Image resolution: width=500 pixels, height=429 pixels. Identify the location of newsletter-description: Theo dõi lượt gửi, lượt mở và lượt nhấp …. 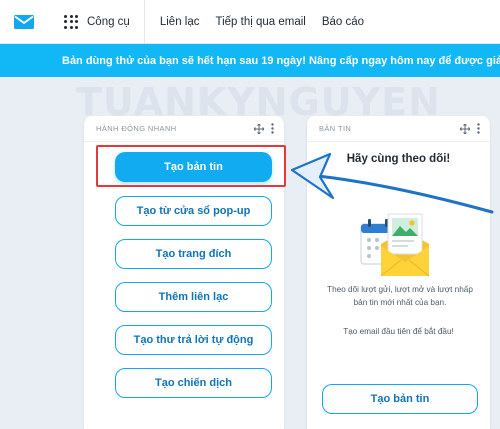
(400, 296).